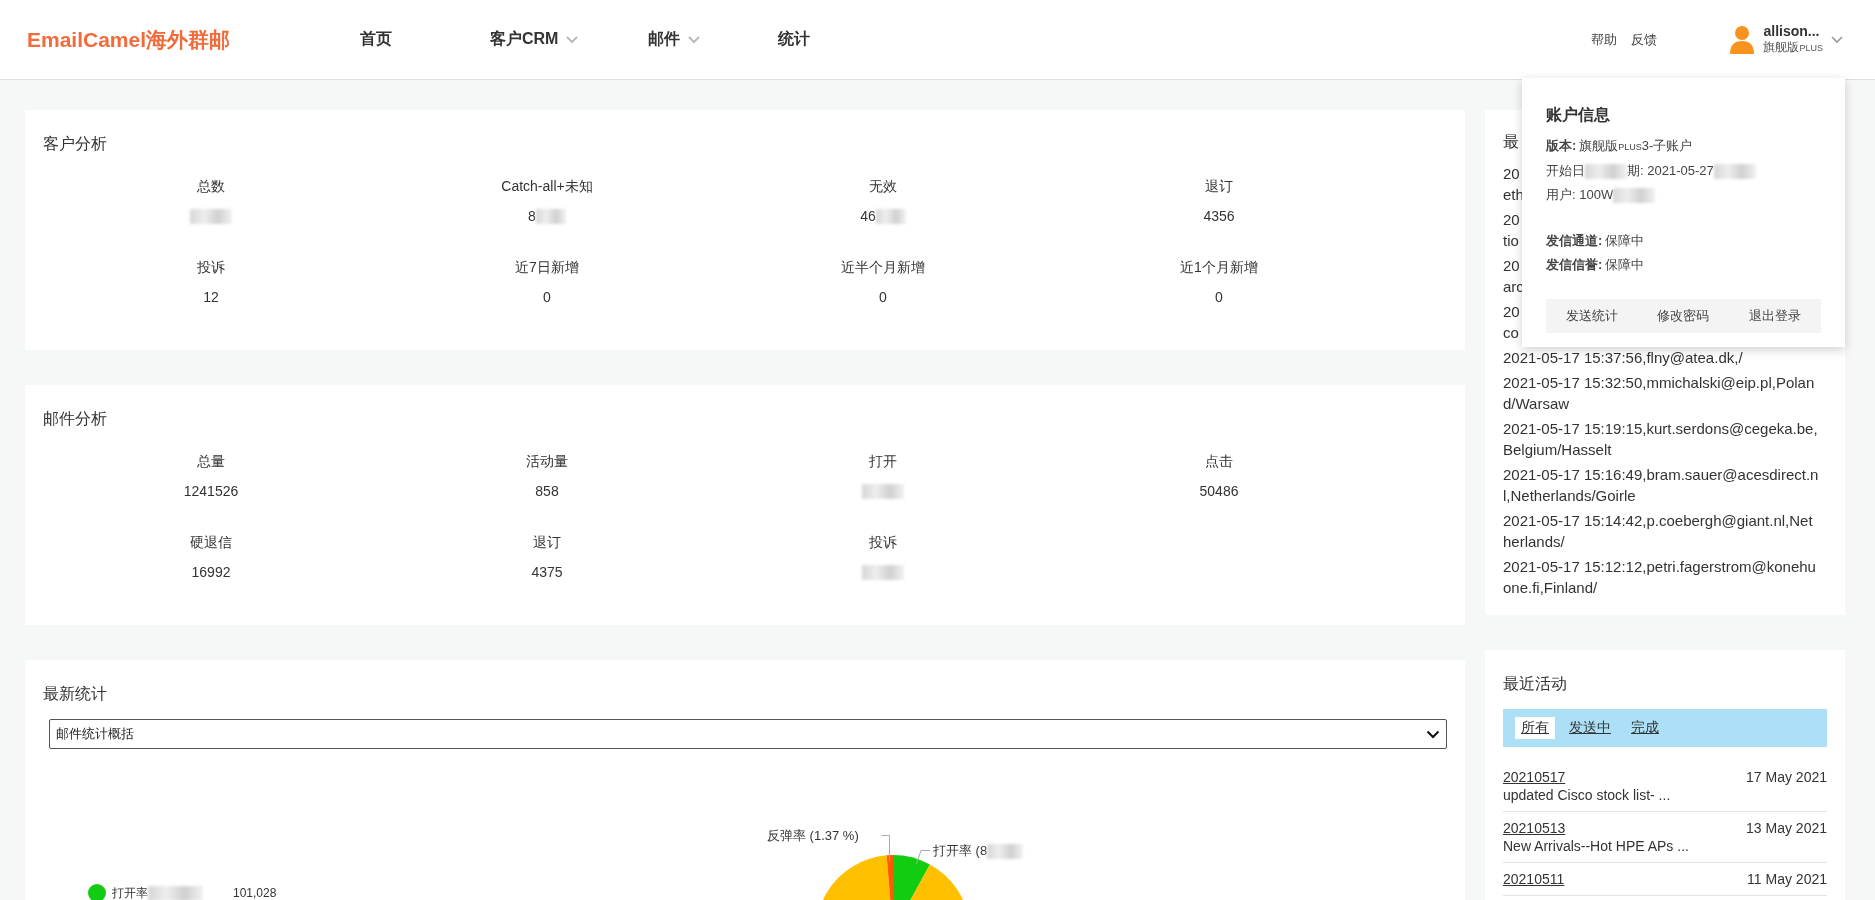 This screenshot has width=1875, height=900. What do you see at coordinates (1659, 393) in the screenshot?
I see `open-entry: 2021-05-17 15:32:50,mmichalski@eip.pl,Polan d/Warsaw` at bounding box center [1659, 393].